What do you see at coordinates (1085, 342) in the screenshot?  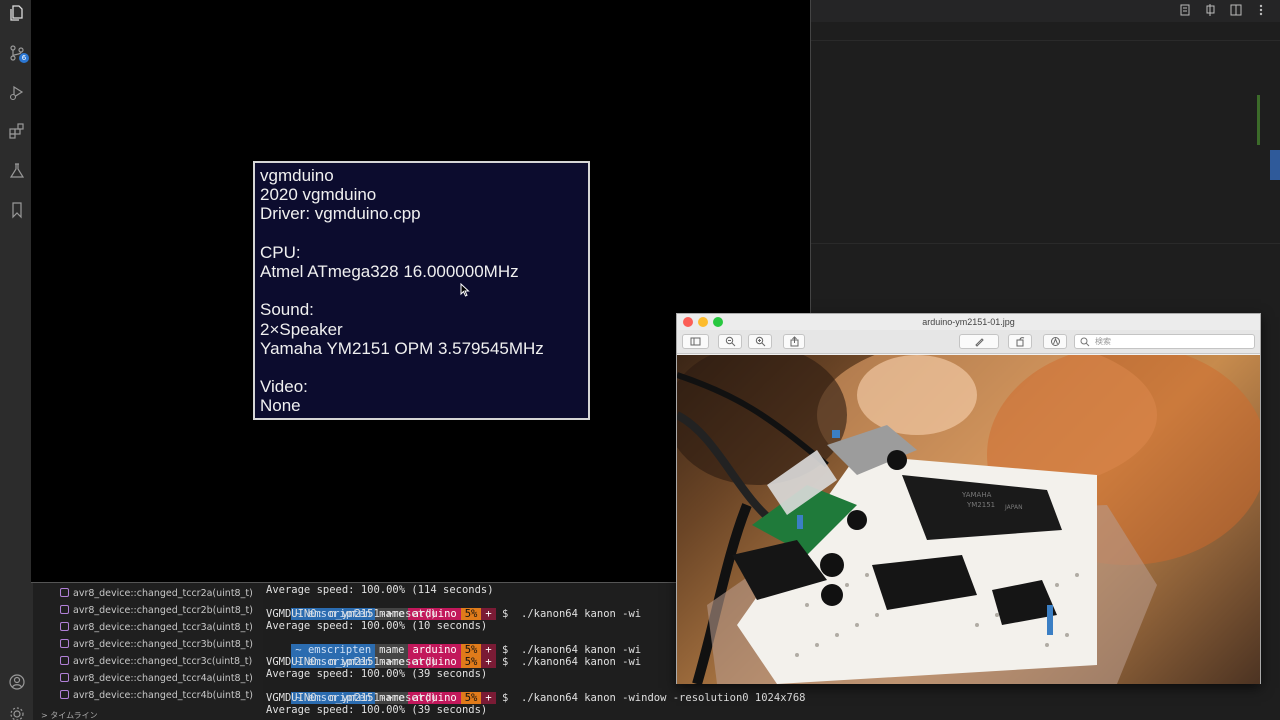 I see `search-icon` at bounding box center [1085, 342].